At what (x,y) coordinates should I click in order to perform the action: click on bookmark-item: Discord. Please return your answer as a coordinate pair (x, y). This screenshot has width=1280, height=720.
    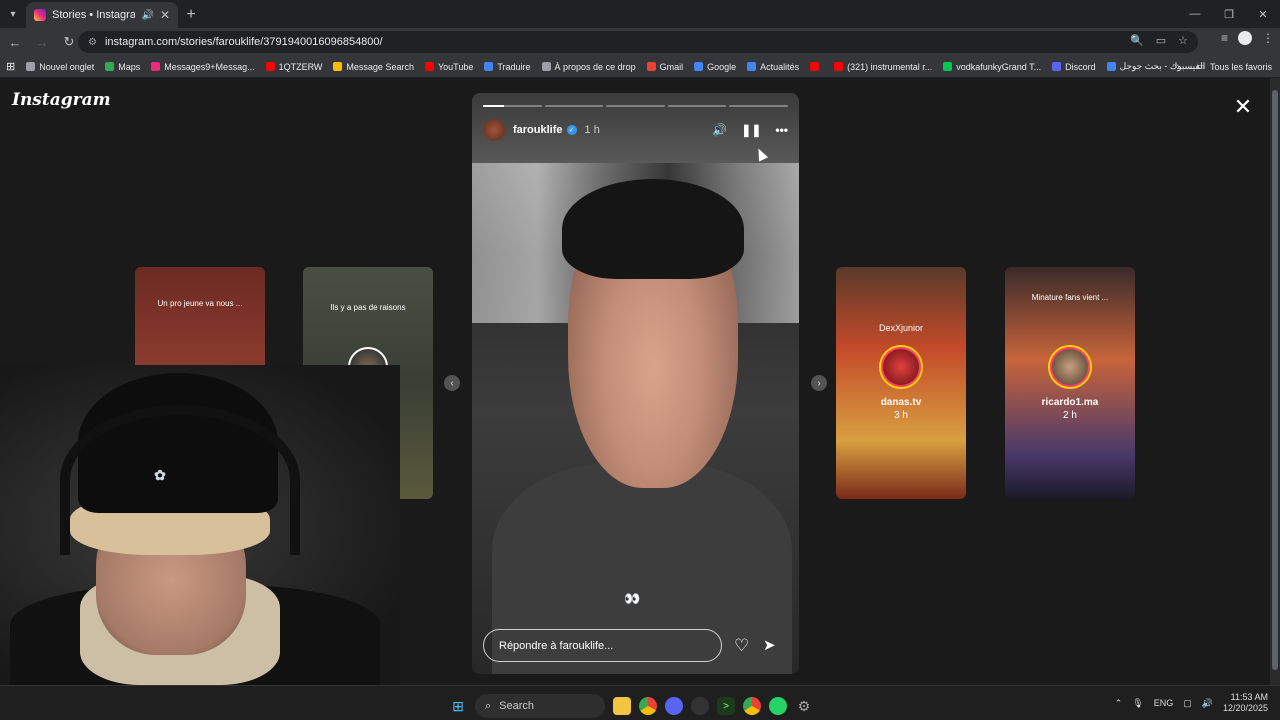
    Looking at the image, I should click on (1074, 67).